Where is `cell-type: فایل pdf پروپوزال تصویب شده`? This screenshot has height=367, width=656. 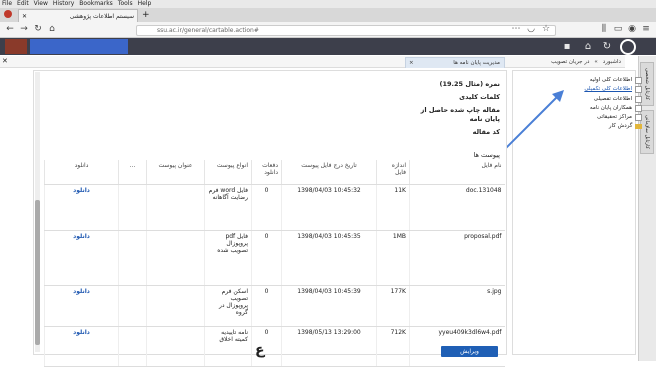
cell-type: فایل pdf پروپوزال تصویب شده is located at coordinates (228, 258).